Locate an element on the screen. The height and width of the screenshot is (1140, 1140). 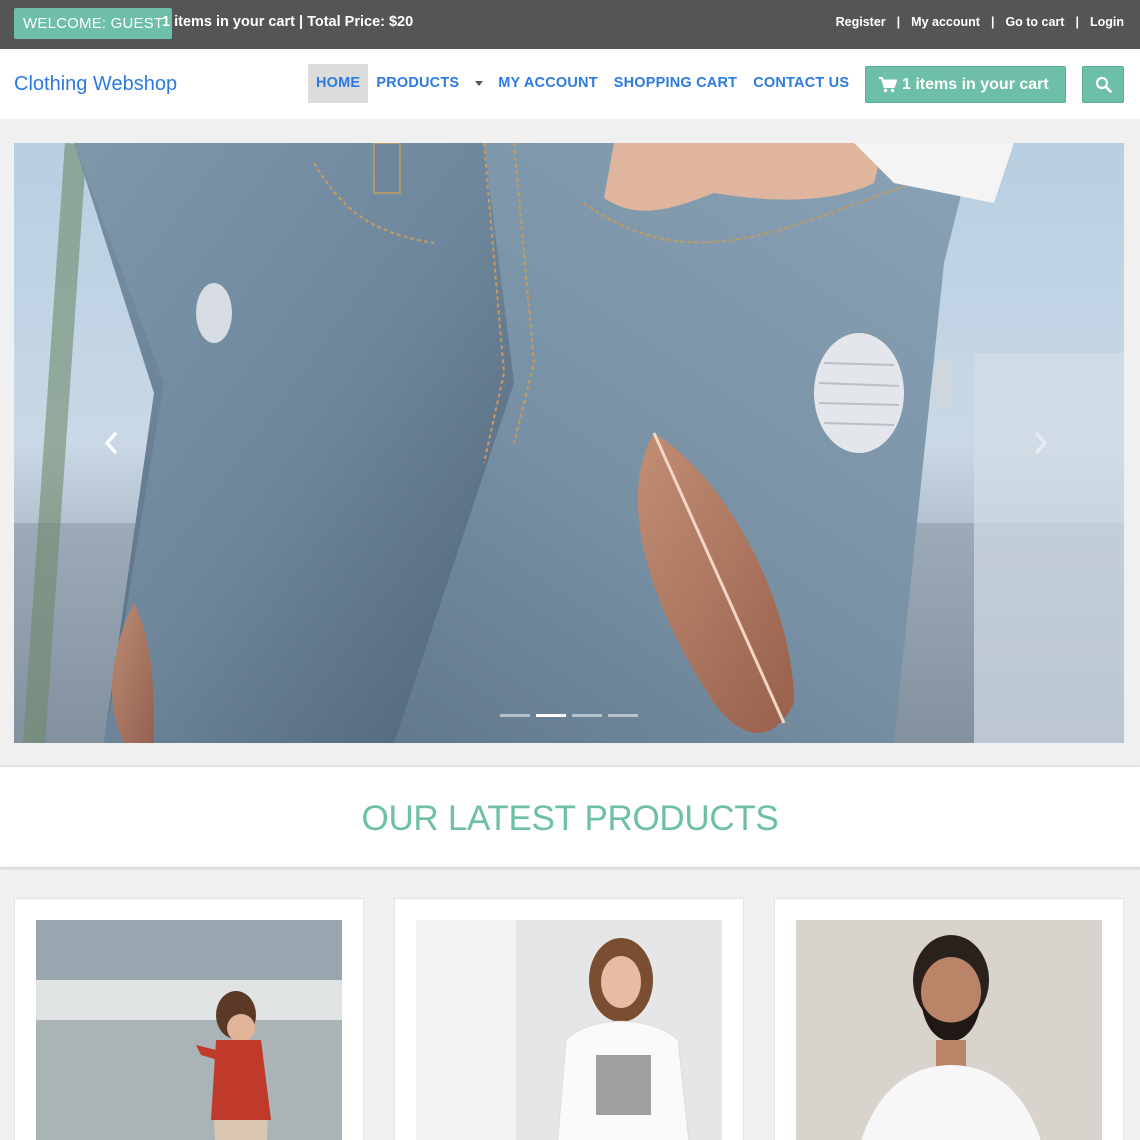
login-link: Login is located at coordinates (1107, 22).